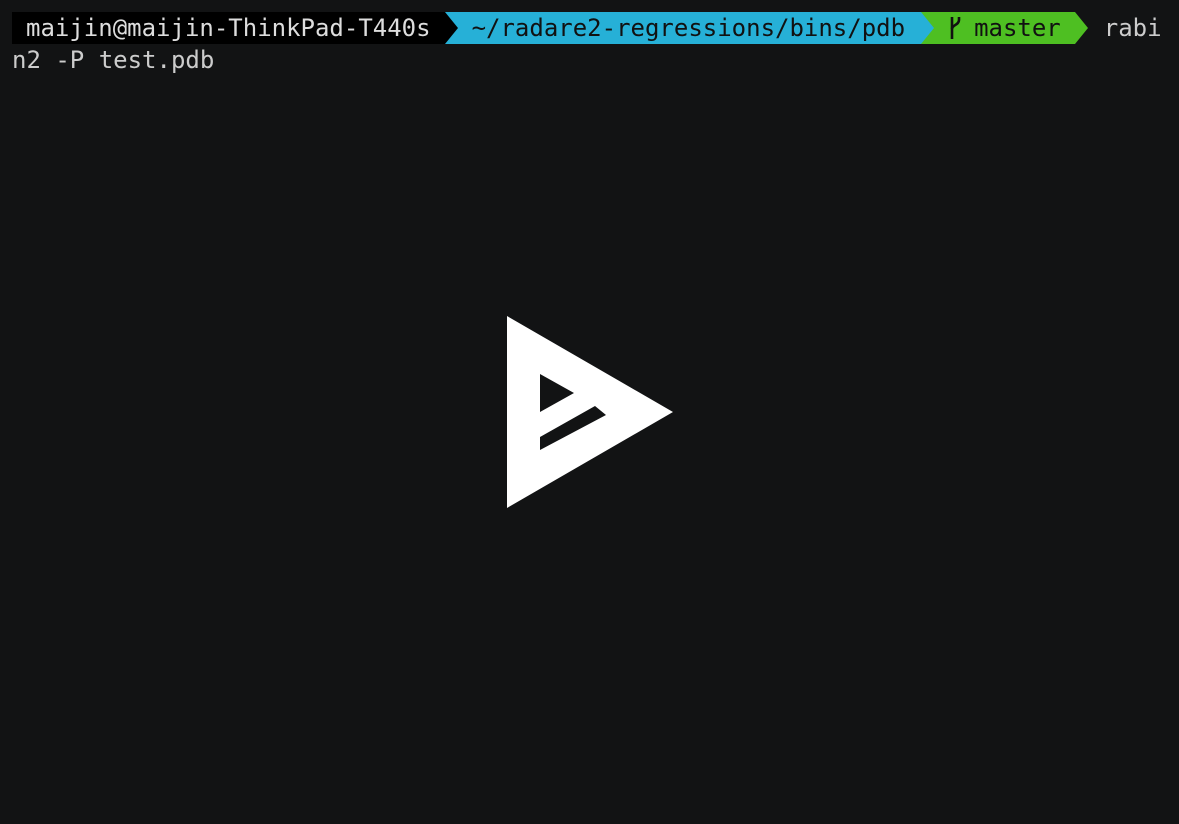  Describe the element at coordinates (1081, 28) in the screenshot. I see `prompt-separator-git` at that location.